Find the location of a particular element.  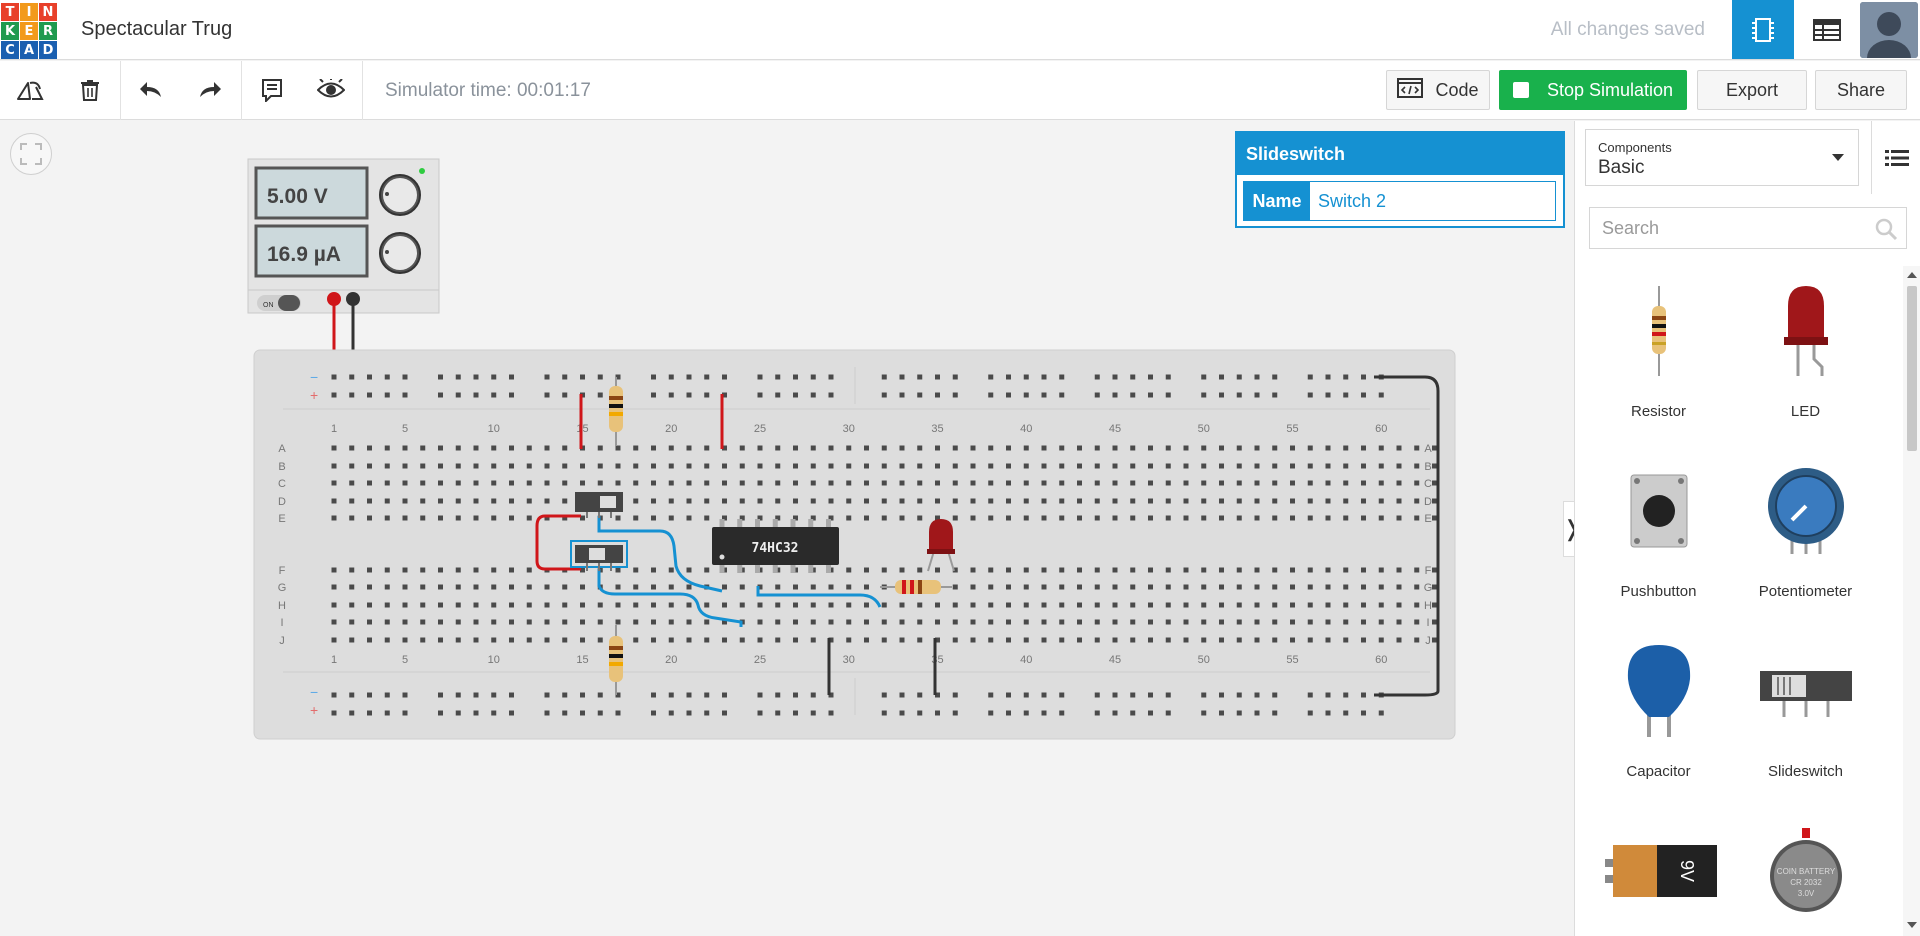

logo-letter: T is located at coordinates (10, 12).